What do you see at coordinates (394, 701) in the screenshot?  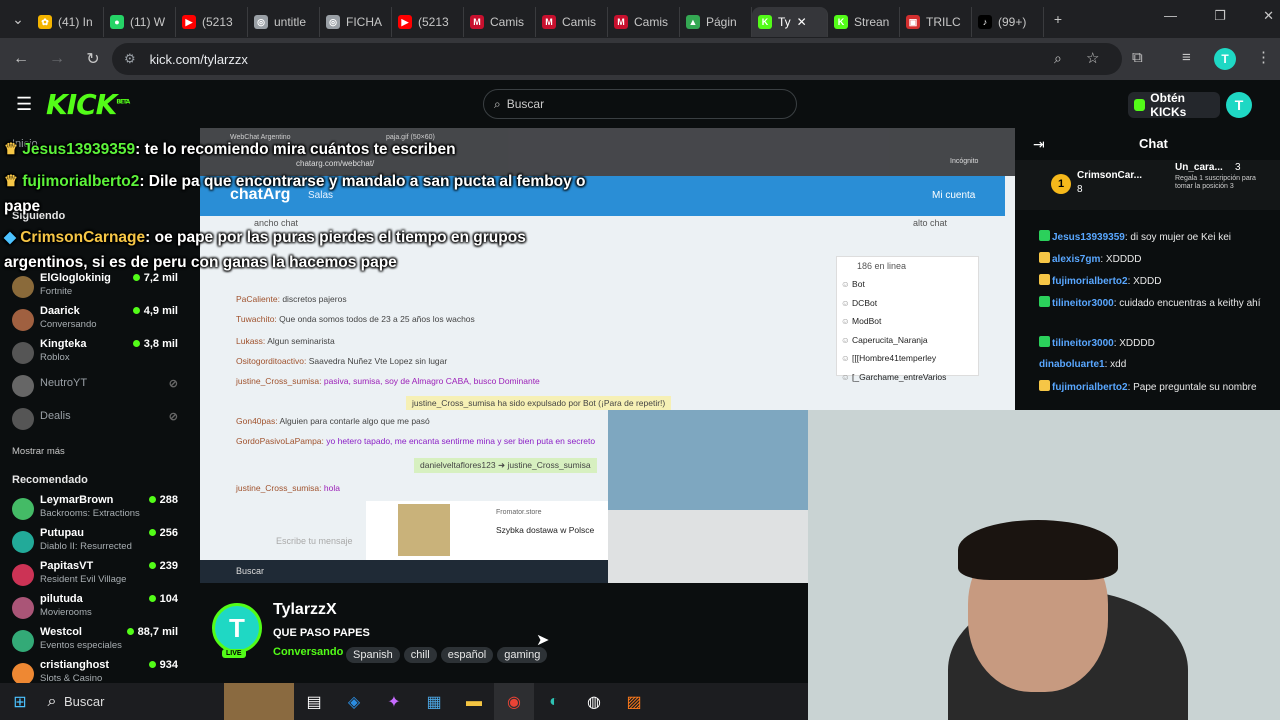 I see `copilot-icon: ✦` at bounding box center [394, 701].